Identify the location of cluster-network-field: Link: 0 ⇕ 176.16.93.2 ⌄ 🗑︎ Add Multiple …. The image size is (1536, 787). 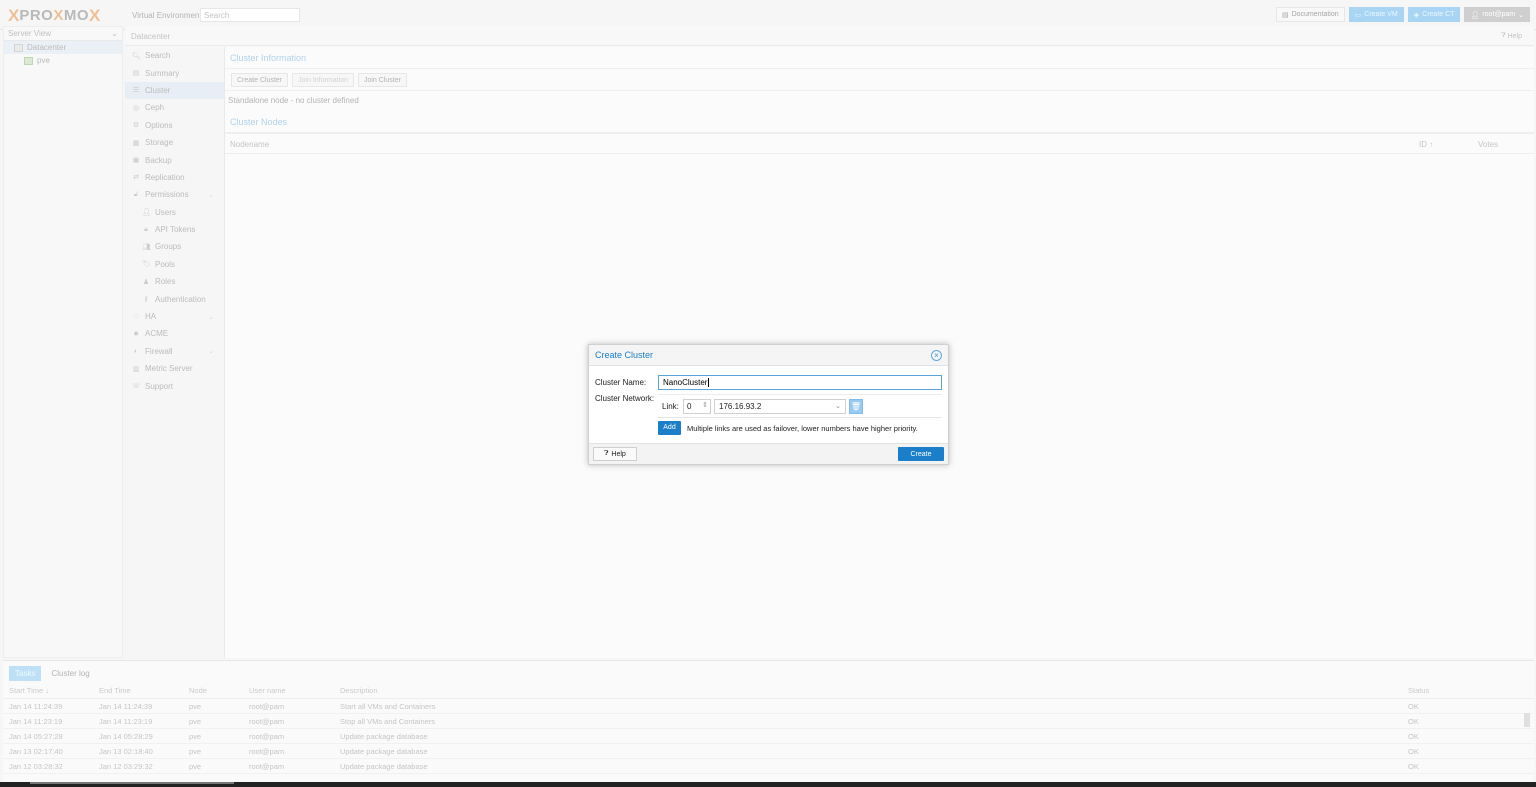
(800, 414).